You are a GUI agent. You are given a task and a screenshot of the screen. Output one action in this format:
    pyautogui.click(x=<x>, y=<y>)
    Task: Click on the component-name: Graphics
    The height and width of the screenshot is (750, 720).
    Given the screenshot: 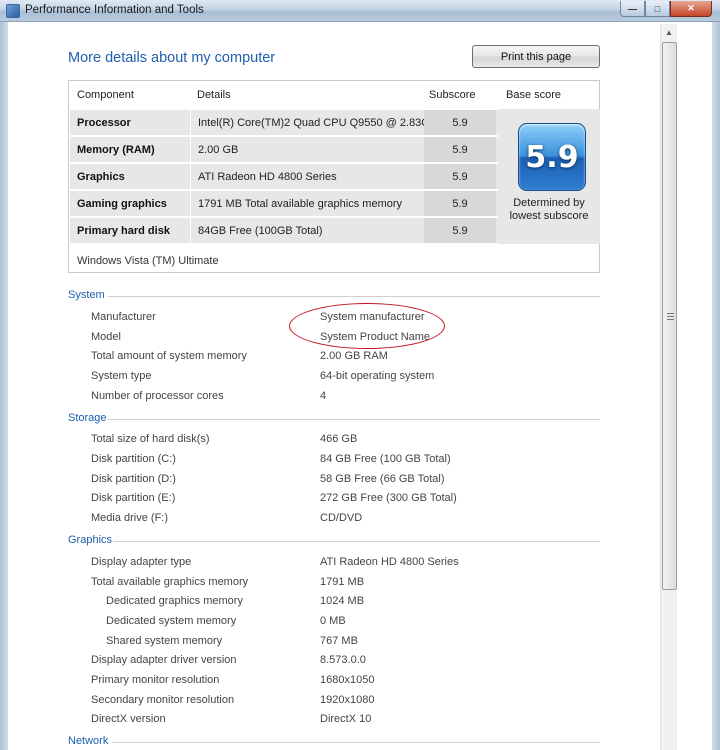 What is the action you would take?
    pyautogui.click(x=101, y=177)
    